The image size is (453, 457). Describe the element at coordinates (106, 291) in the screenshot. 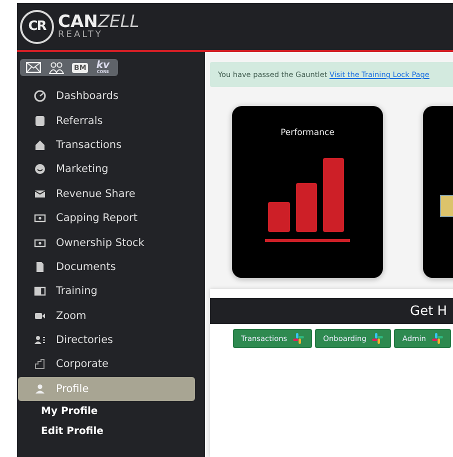

I see `menu-item: Training` at that location.